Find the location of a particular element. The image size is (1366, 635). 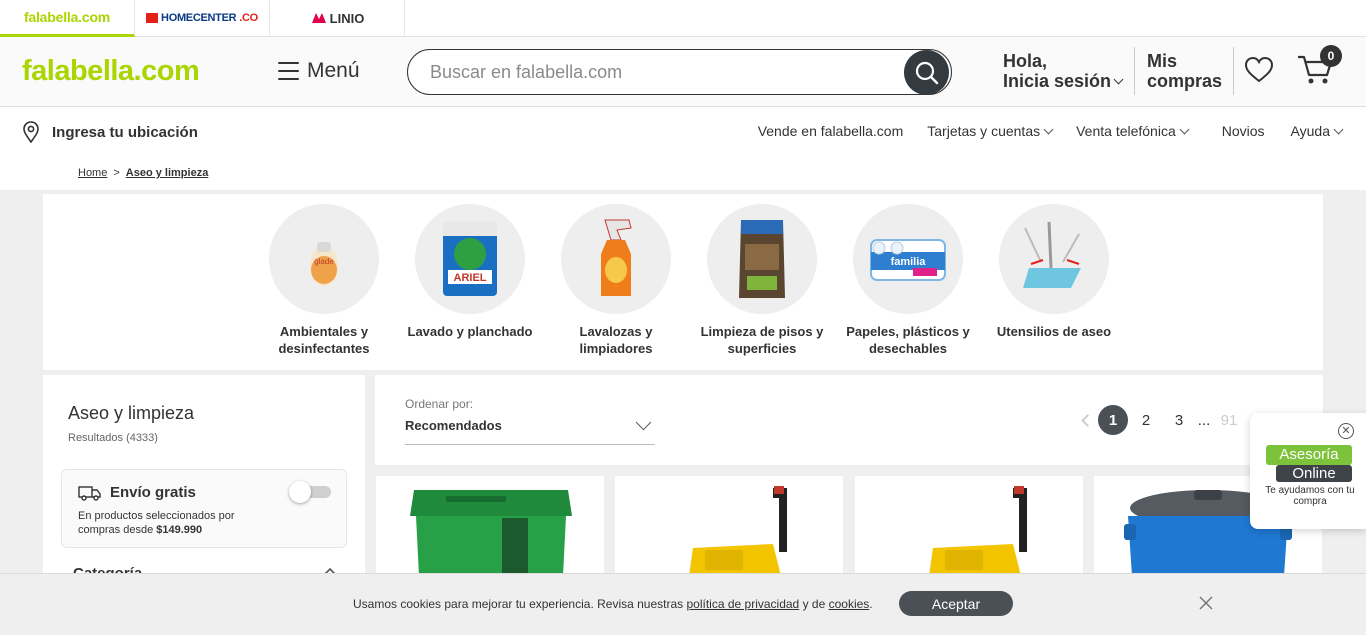

category-ambientales: glade Ambientales y desinfectantes is located at coordinates (324, 280).